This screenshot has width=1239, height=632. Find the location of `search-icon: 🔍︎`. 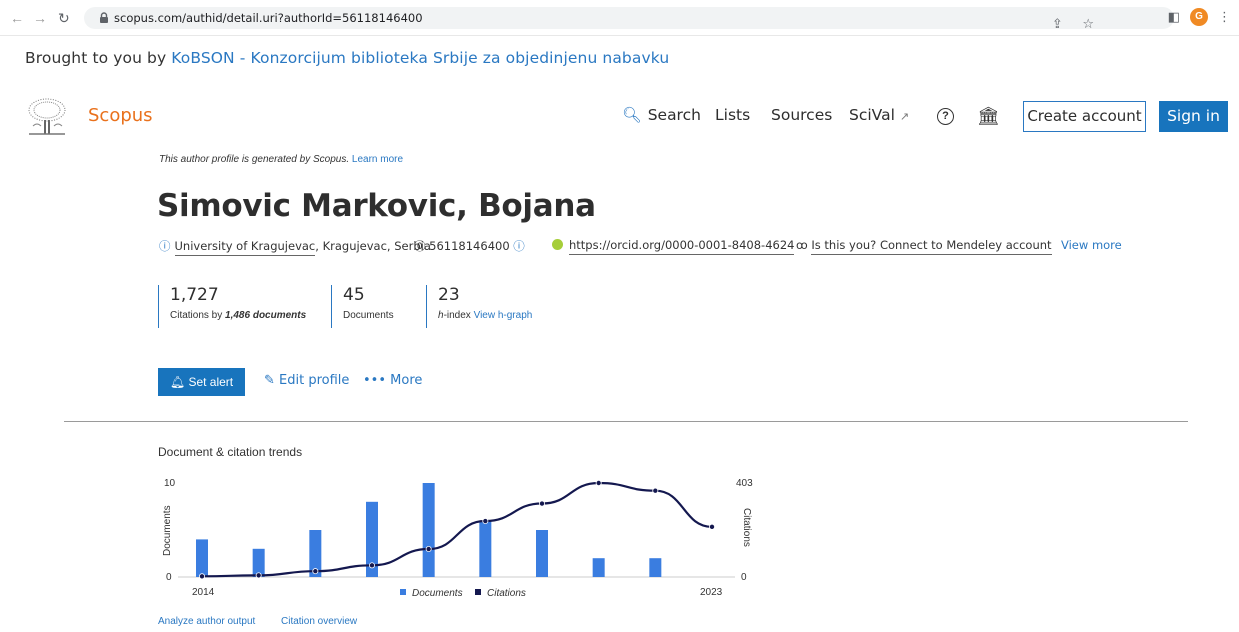

search-icon: 🔍︎ is located at coordinates (632, 115).